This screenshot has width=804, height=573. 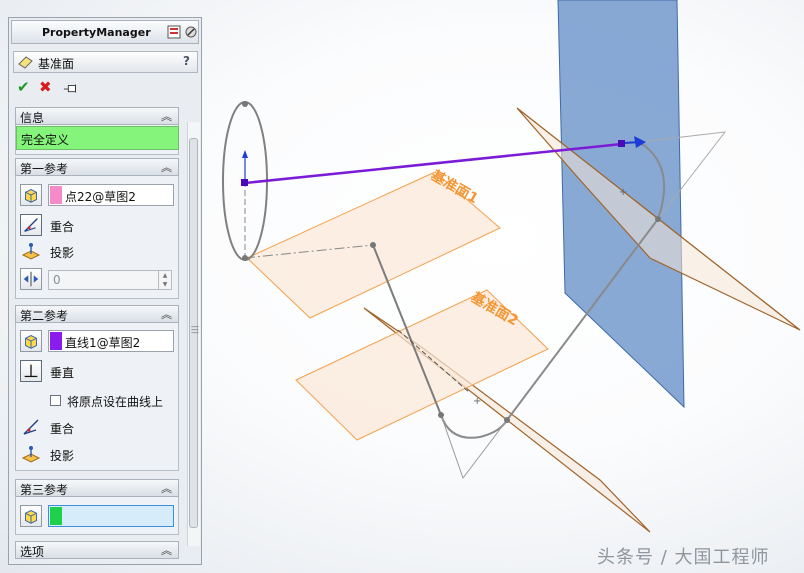 What do you see at coordinates (105, 62) in the screenshot?
I see `feature-name-bar: 基准面 ?` at bounding box center [105, 62].